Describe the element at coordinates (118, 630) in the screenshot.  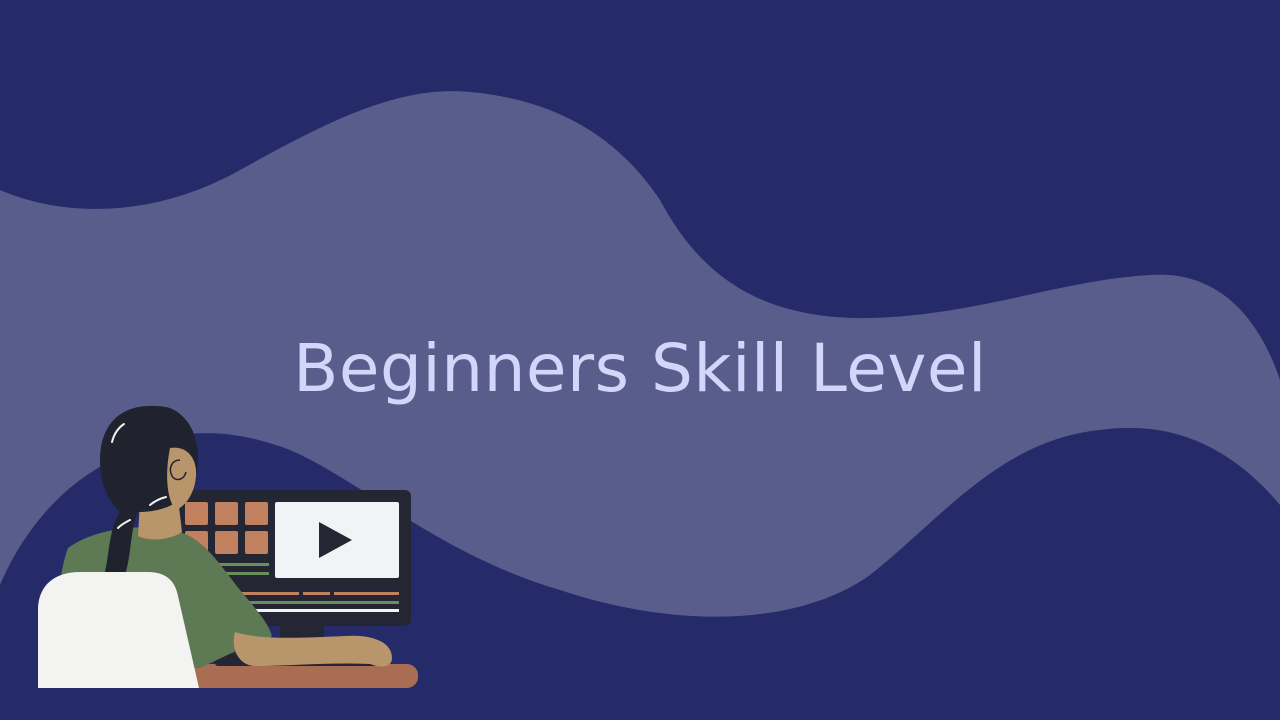
I see `chair` at that location.